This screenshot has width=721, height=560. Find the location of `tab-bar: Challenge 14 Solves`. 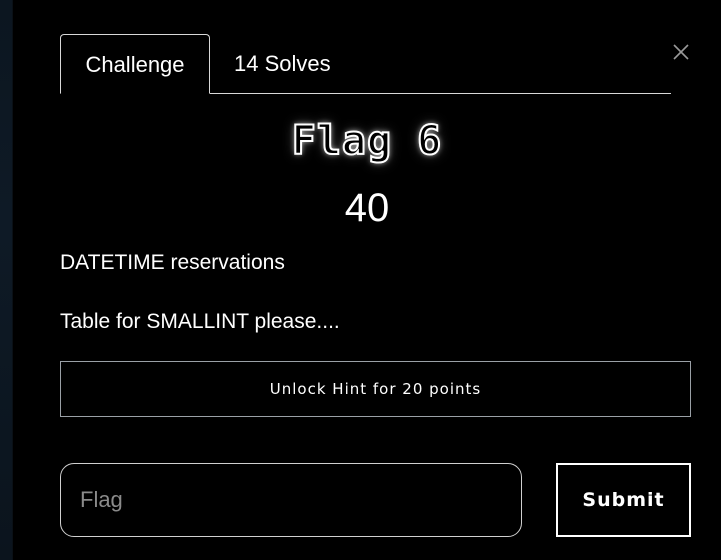

tab-bar: Challenge 14 Solves is located at coordinates (365, 64).